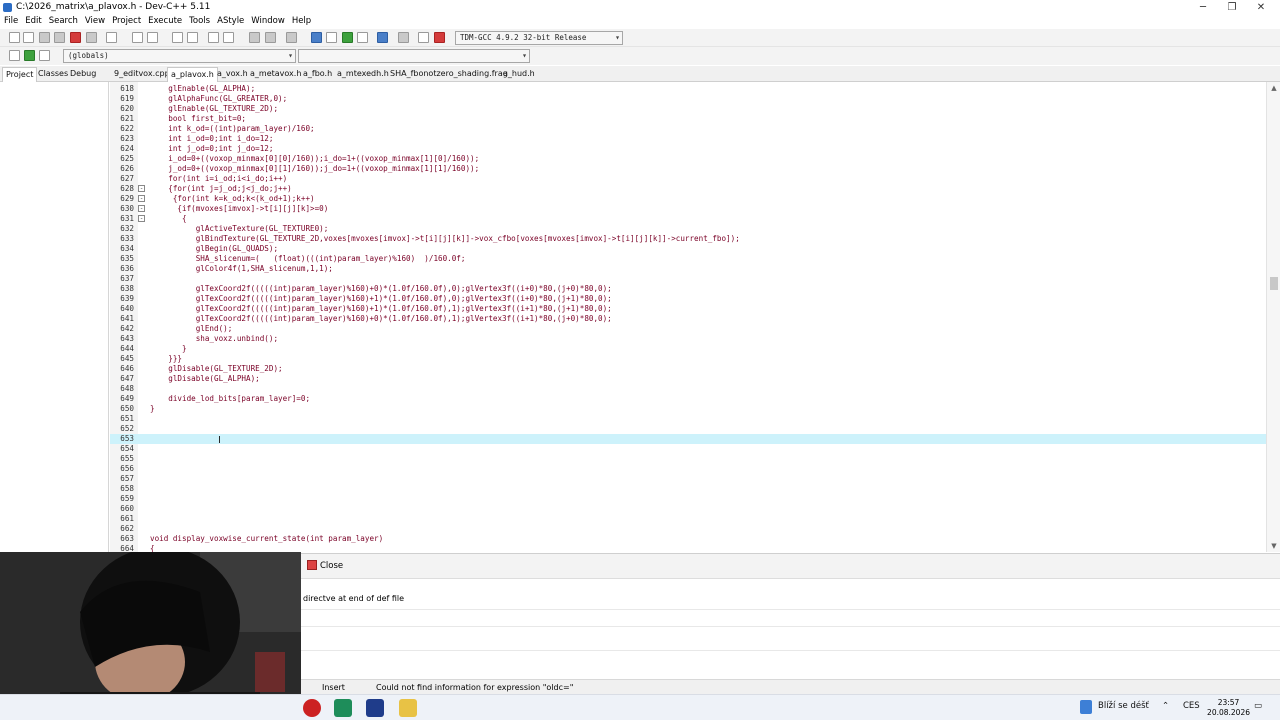 The image size is (1280, 720). I want to click on code-line: 655, so click(688, 459).